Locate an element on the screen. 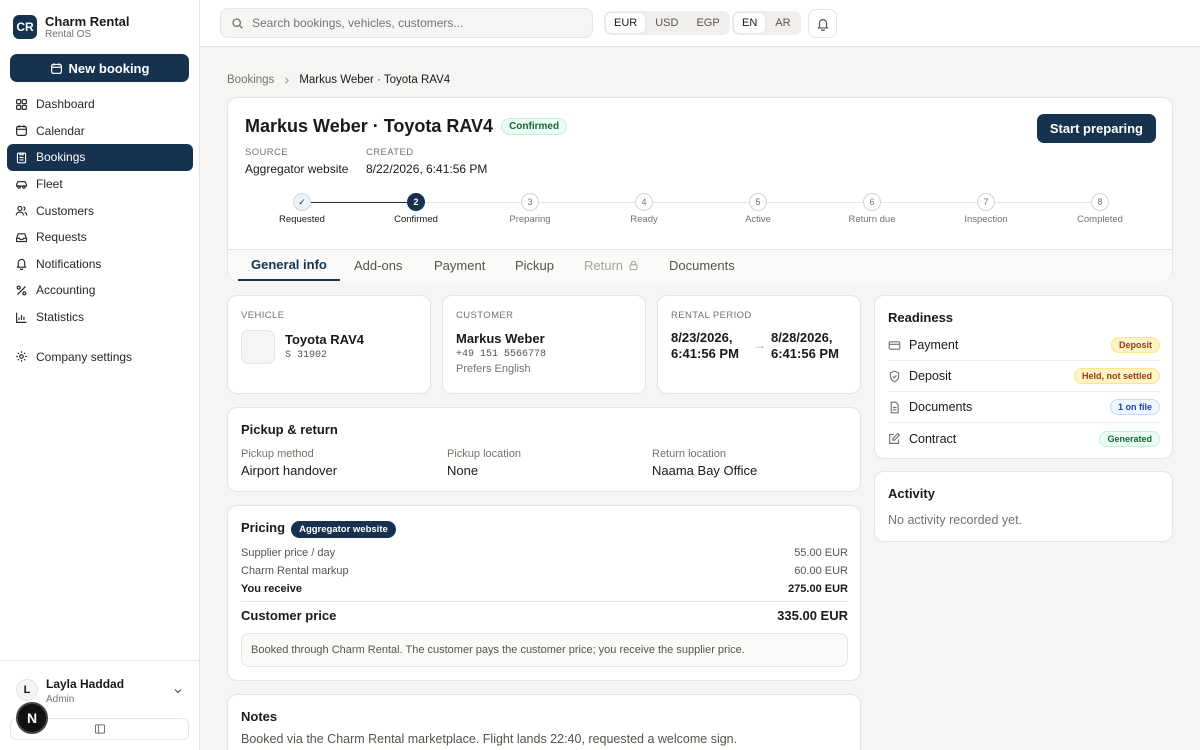 The image size is (1200, 750). currency-switcher: EUR USD EGP is located at coordinates (667, 23).